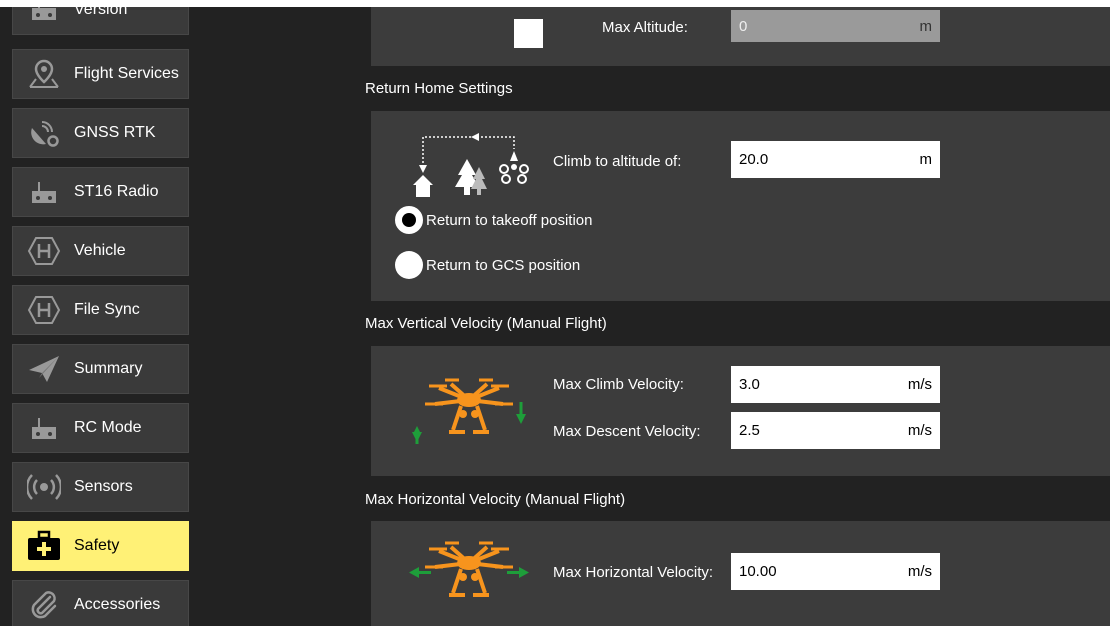  I want to click on sidebar-item-sensors: Sensors, so click(100, 487).